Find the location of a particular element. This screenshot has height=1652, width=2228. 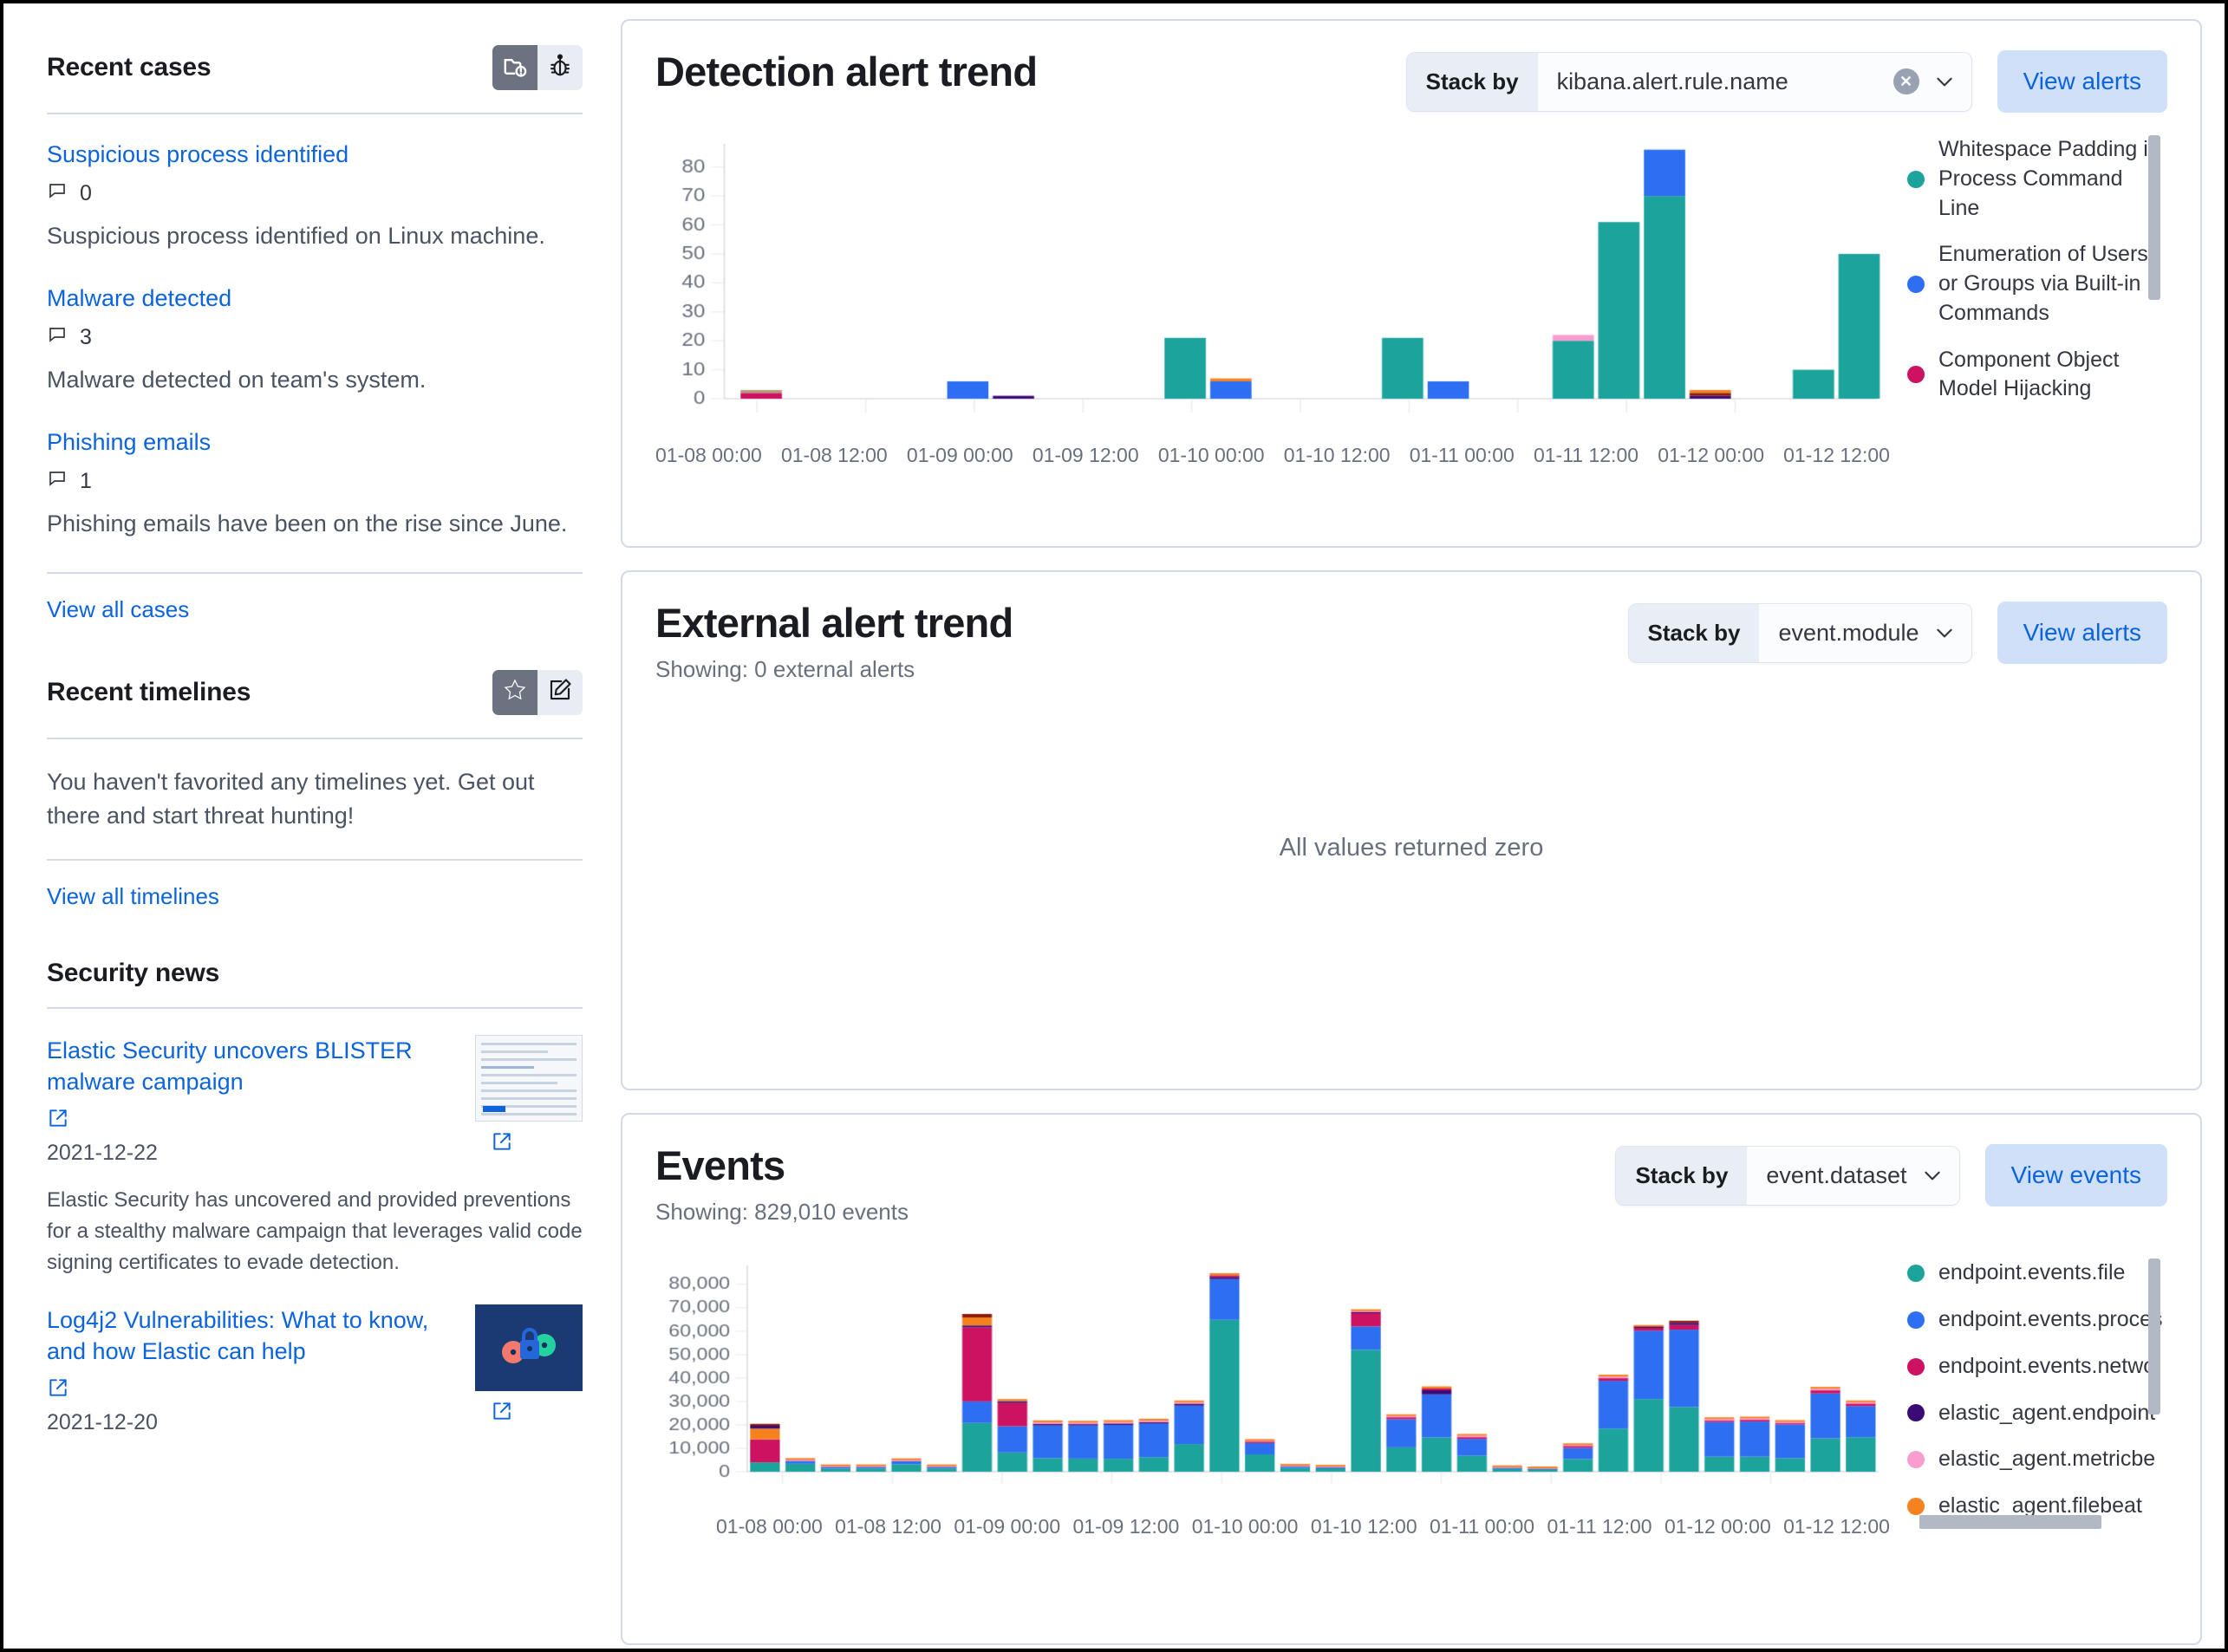

case-comment-count: 0 is located at coordinates (315, 193).